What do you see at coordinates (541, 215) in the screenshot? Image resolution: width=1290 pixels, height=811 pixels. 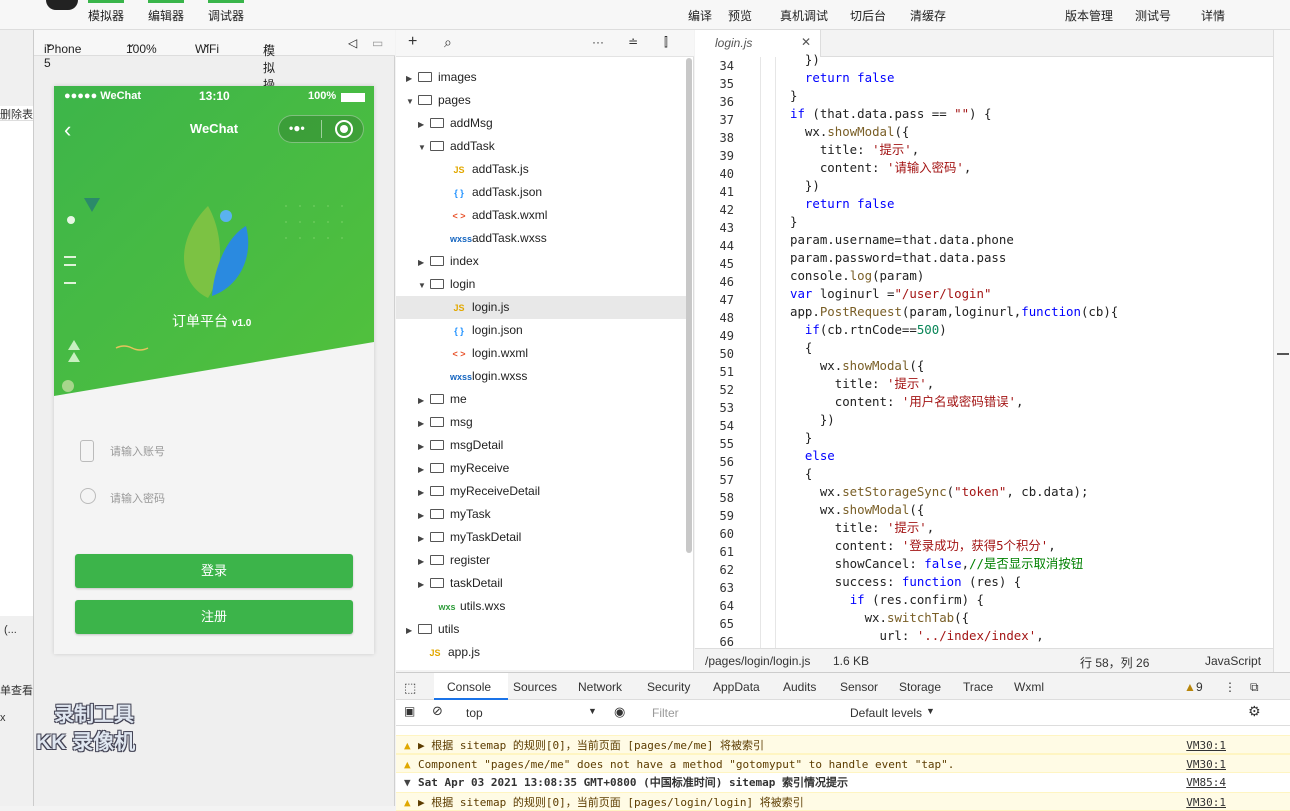 I see `tree-file: < > addTask.wxml` at bounding box center [541, 215].